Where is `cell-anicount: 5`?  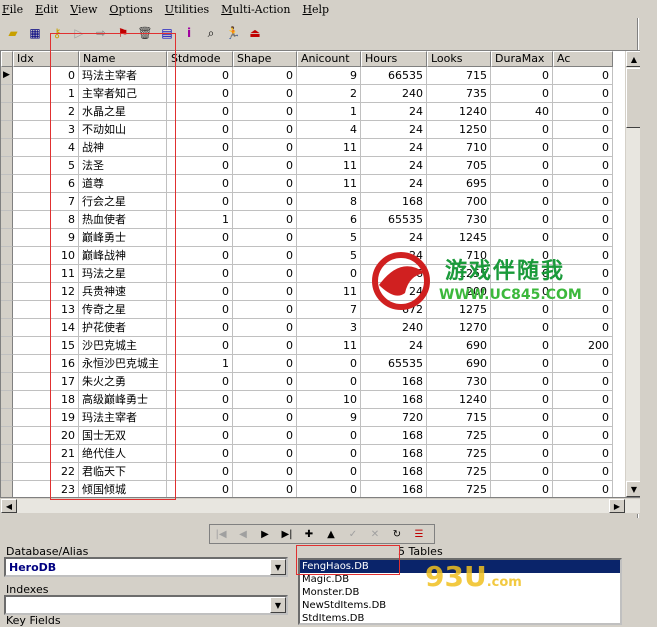 cell-anicount: 5 is located at coordinates (329, 256).